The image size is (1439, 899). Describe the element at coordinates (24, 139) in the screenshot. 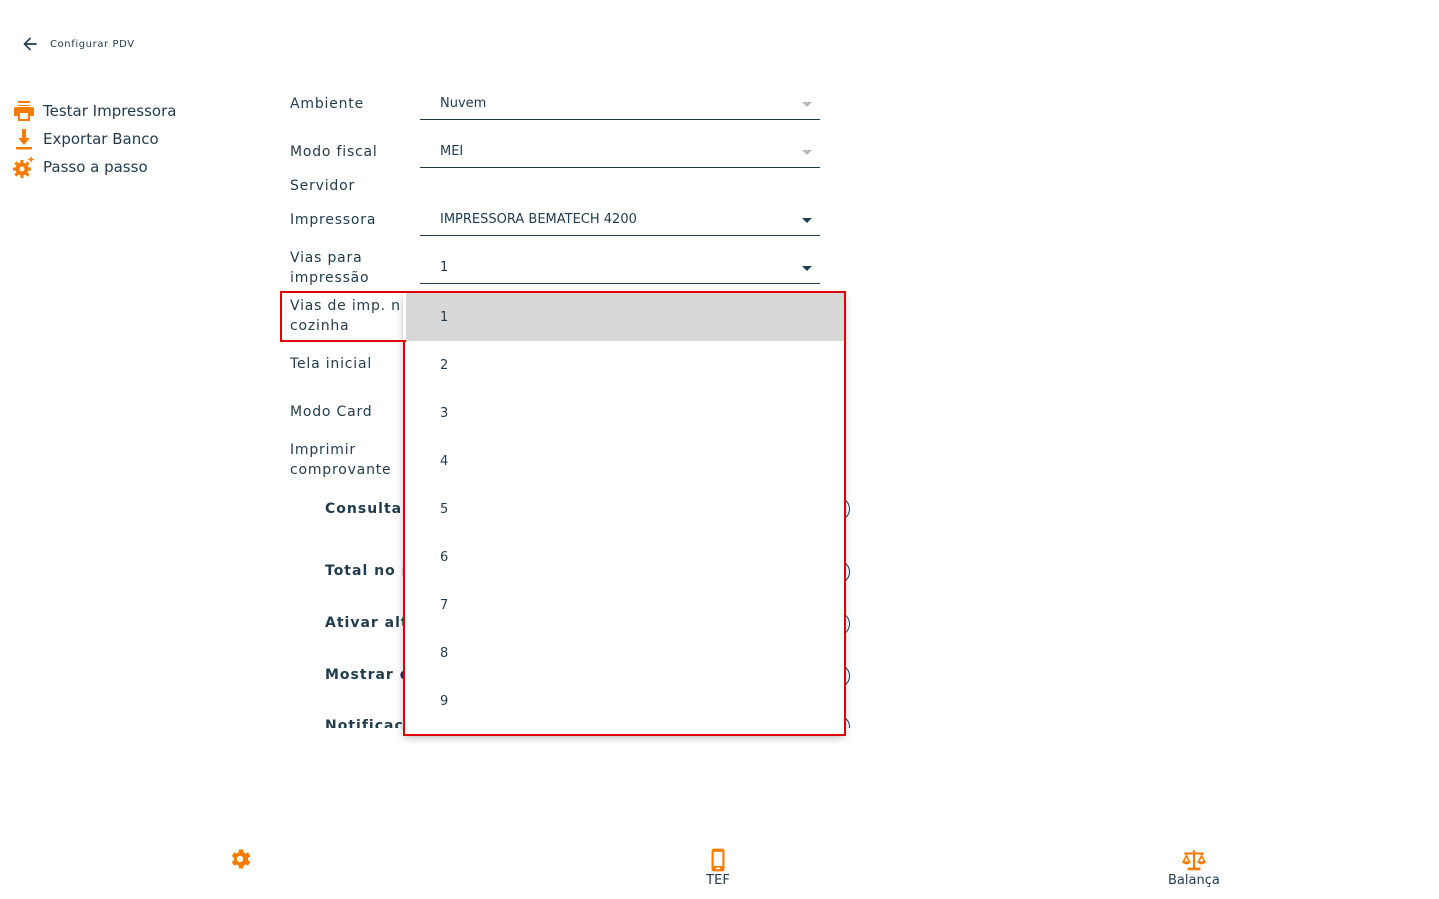

I see `download-icon` at that location.